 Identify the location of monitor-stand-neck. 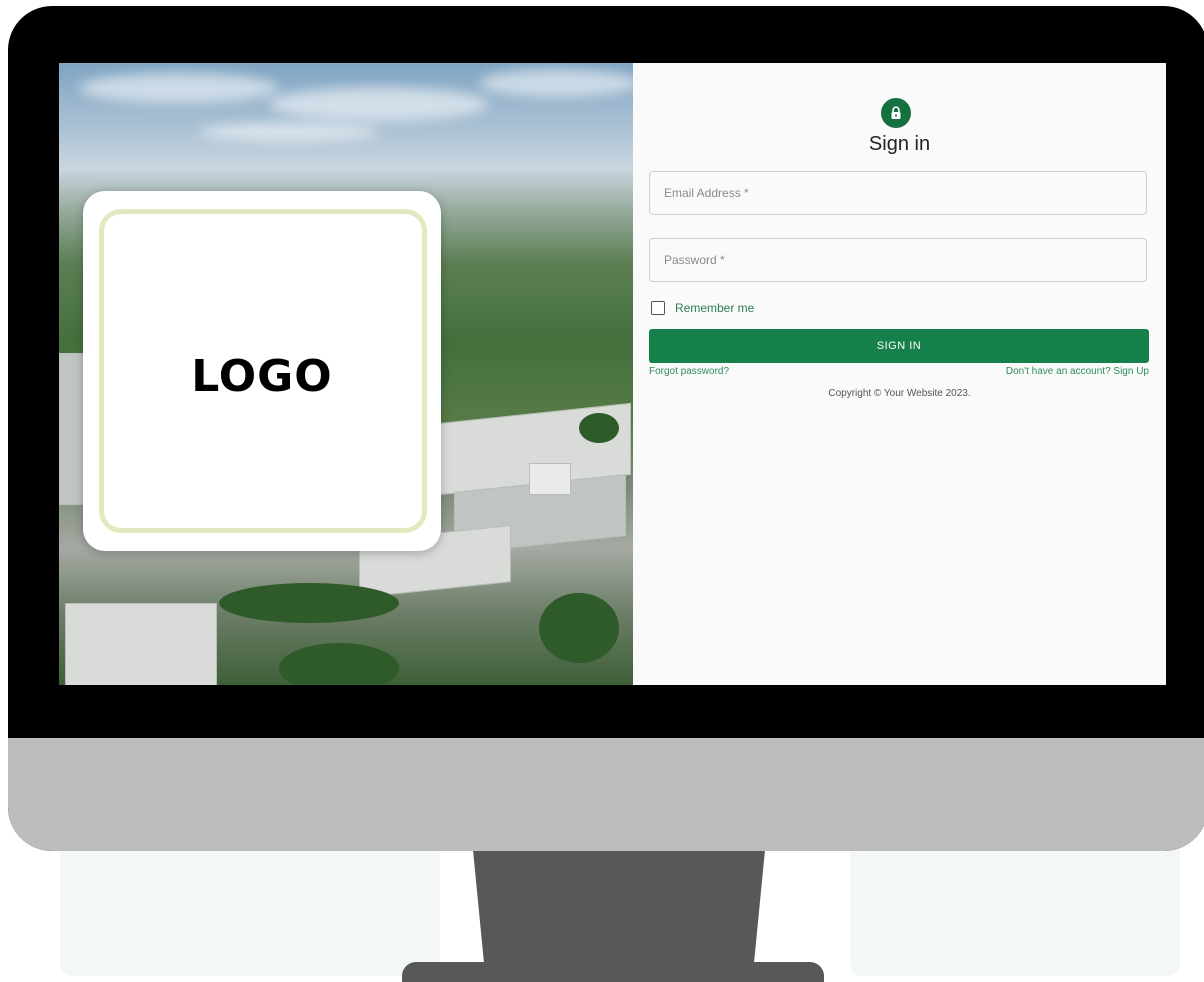
(619, 910).